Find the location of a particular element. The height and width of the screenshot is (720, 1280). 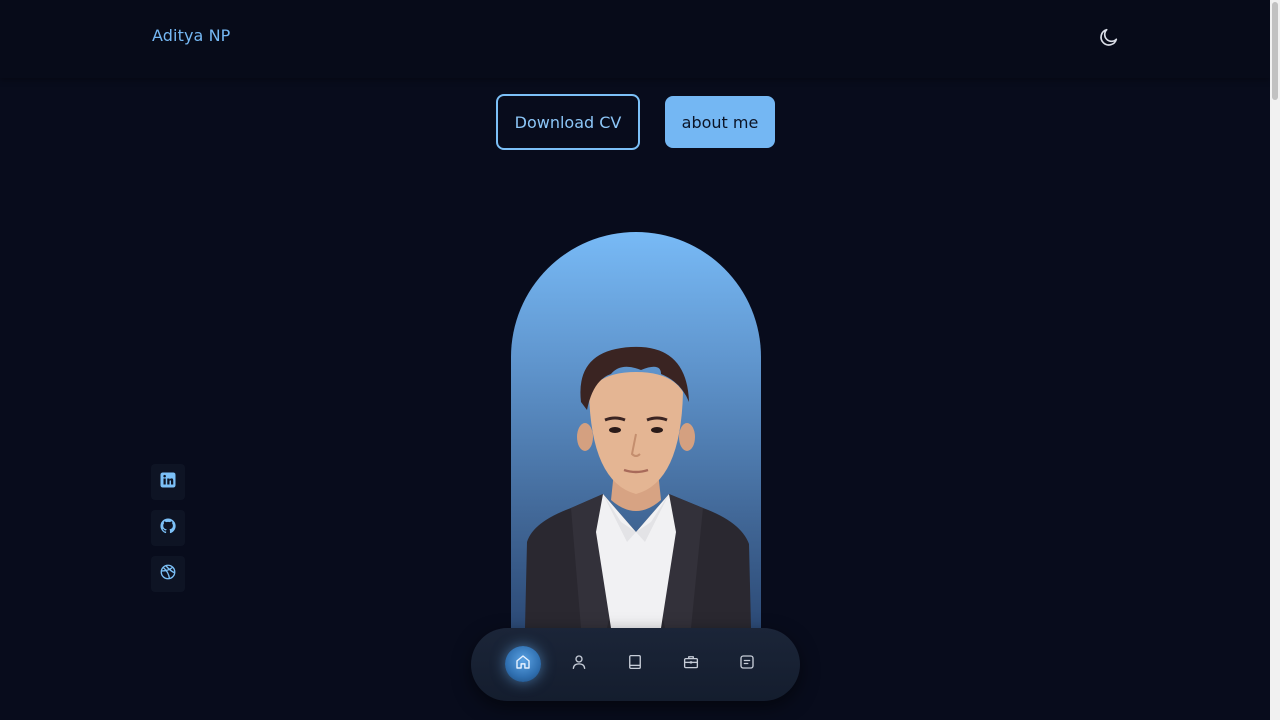

dribbble-icon is located at coordinates (168, 574).